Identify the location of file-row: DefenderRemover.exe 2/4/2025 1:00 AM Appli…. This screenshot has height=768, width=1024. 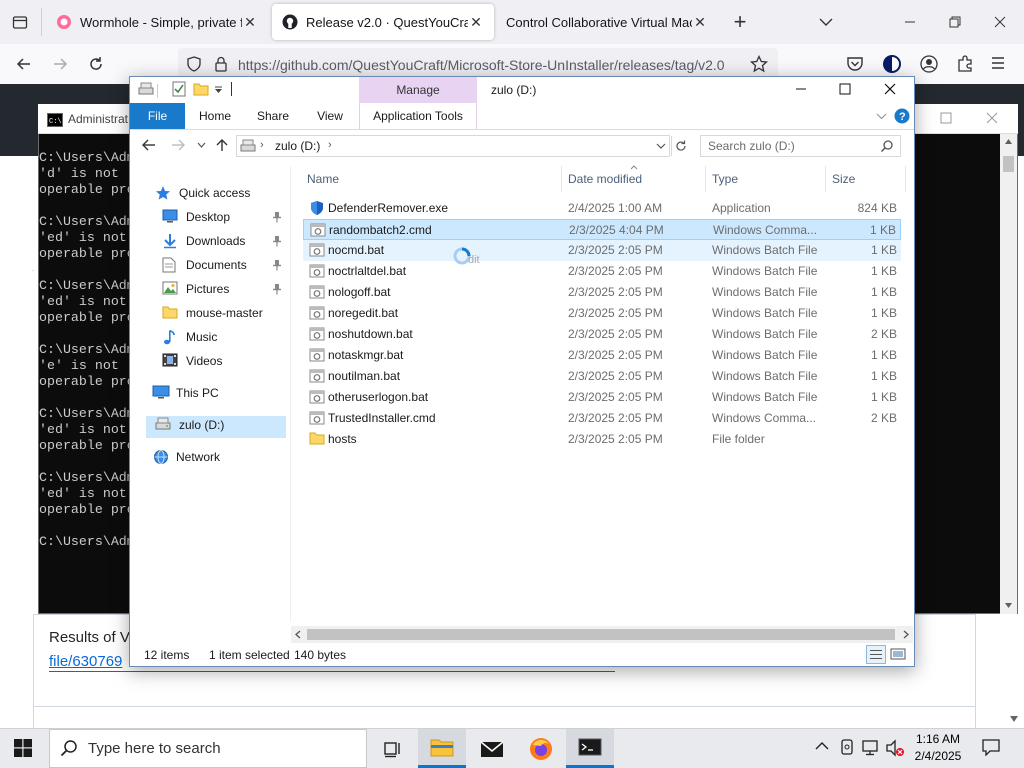
(602, 208).